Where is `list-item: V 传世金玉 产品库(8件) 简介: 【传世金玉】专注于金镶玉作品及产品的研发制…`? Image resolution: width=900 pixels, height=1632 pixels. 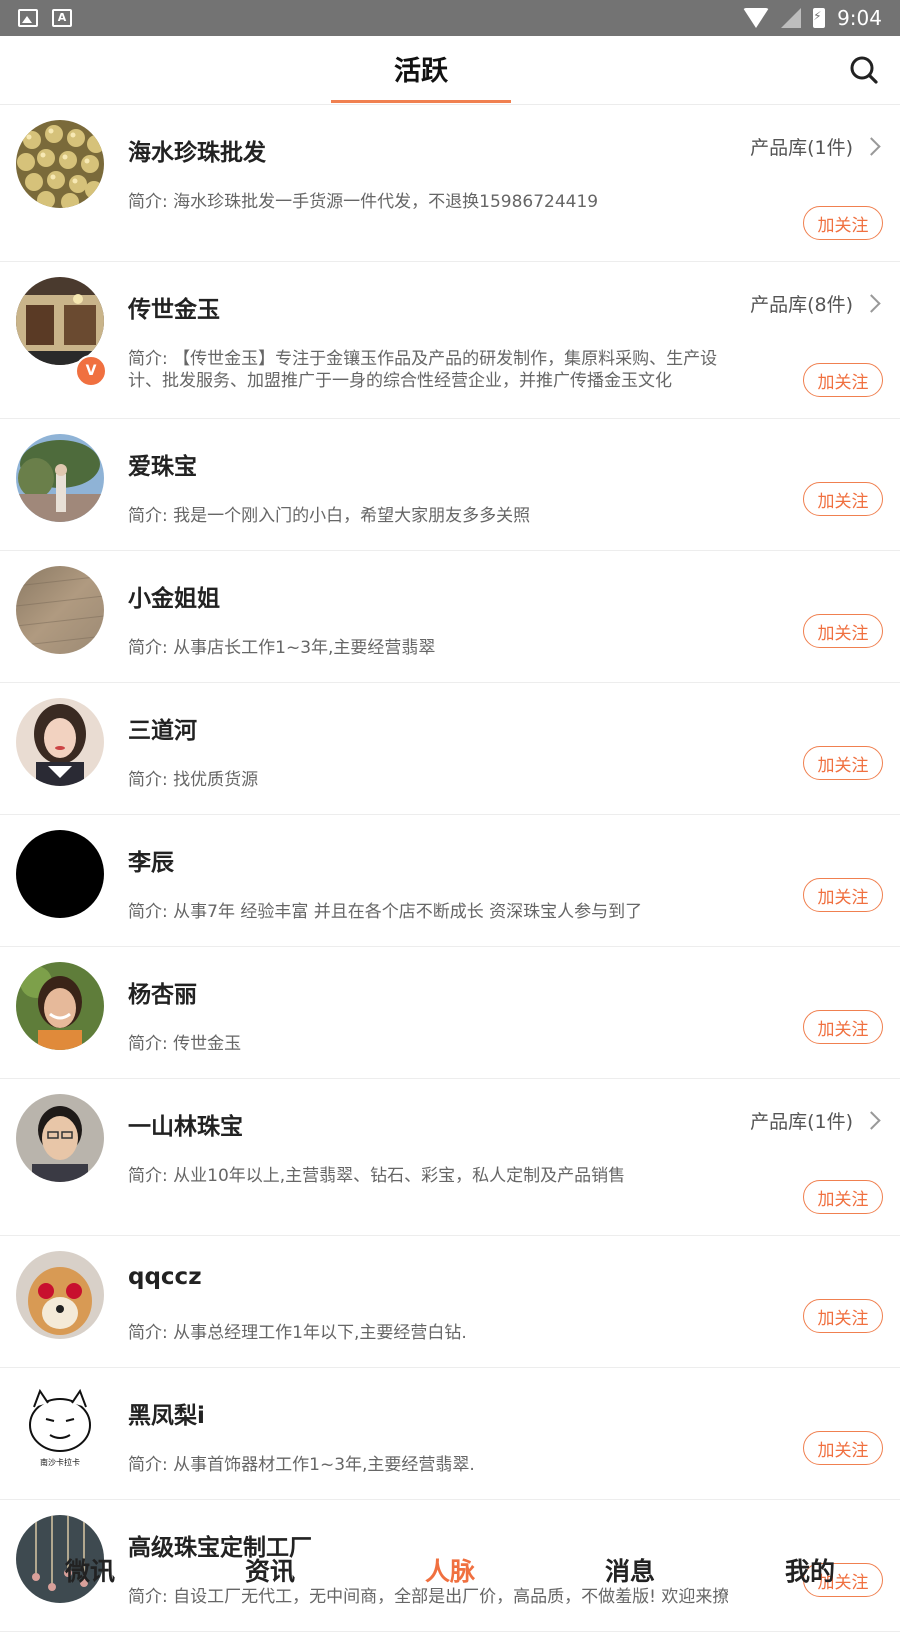
list-item: V 传世金玉 产品库(8件) 简介: 【传世金玉】专注于金镶玉作品及产品的研发制… is located at coordinates (450, 340).